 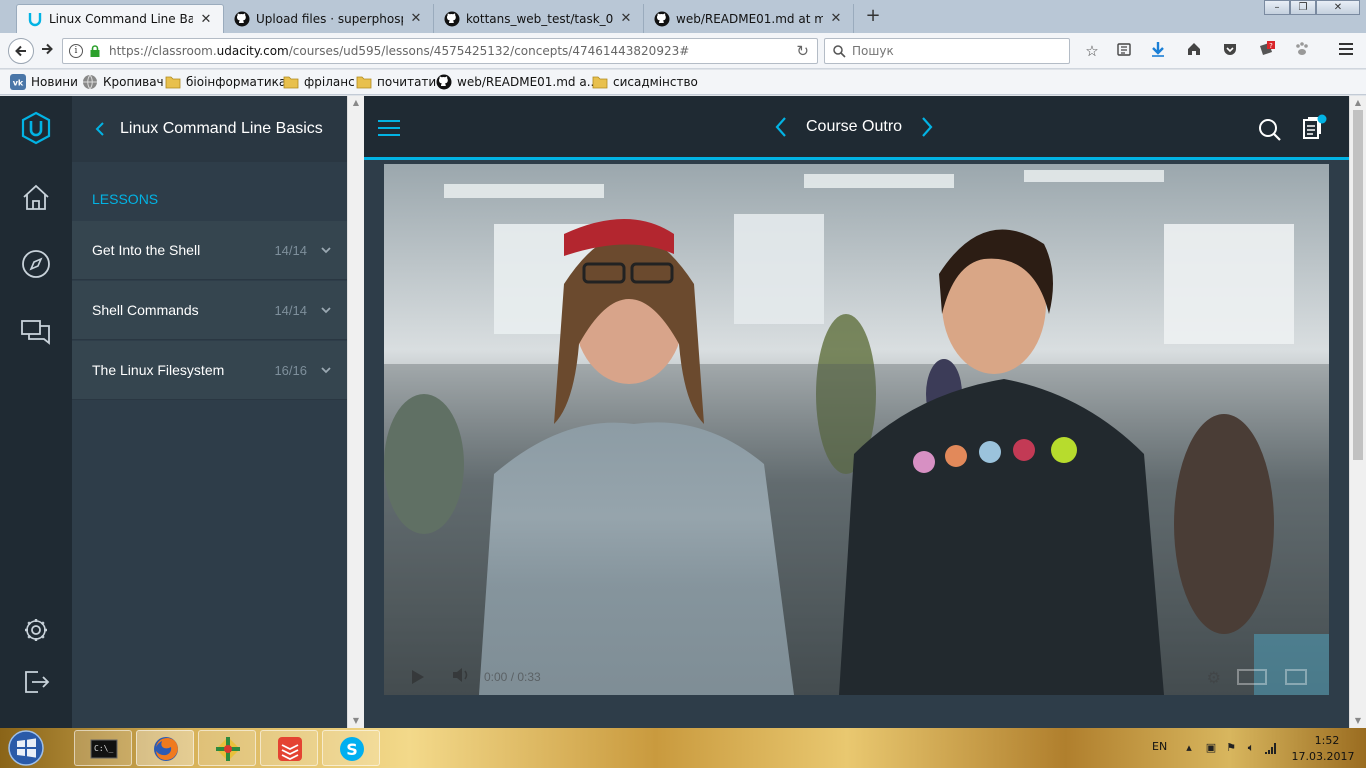 I want to click on sidebar-scrollbar: ▲ ▼, so click(x=355, y=412).